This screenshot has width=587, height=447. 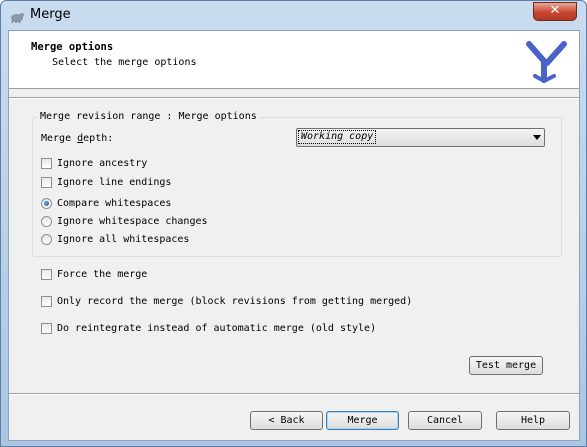 What do you see at coordinates (132, 221) in the screenshot?
I see `radio-label: Ignore whitespace changes` at bounding box center [132, 221].